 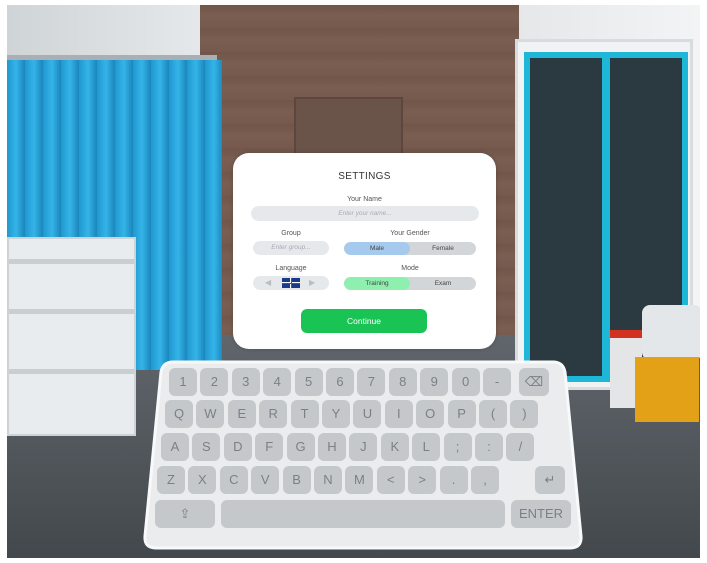 What do you see at coordinates (367, 414) in the screenshot?
I see `key-row2-6: U` at bounding box center [367, 414].